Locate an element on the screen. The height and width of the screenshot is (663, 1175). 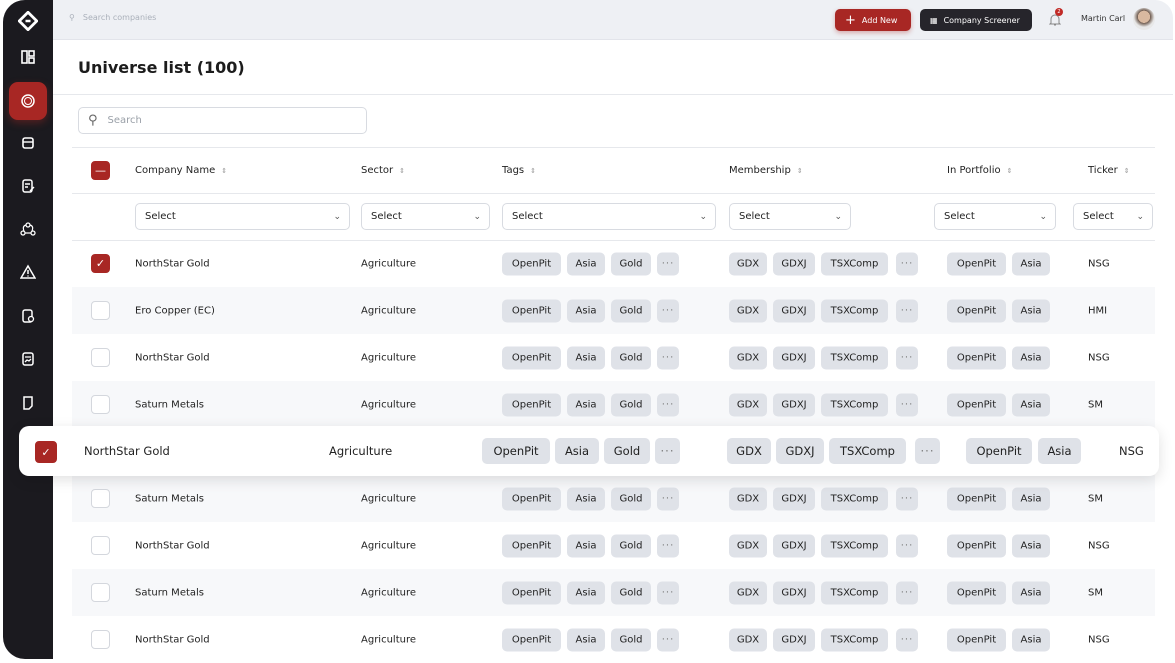
company-screener-button: ▦ Company Screener is located at coordinates (976, 20).